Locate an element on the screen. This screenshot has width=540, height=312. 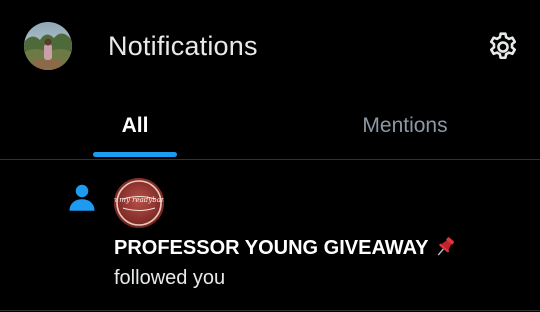
tab-all: All is located at coordinates (135, 125).